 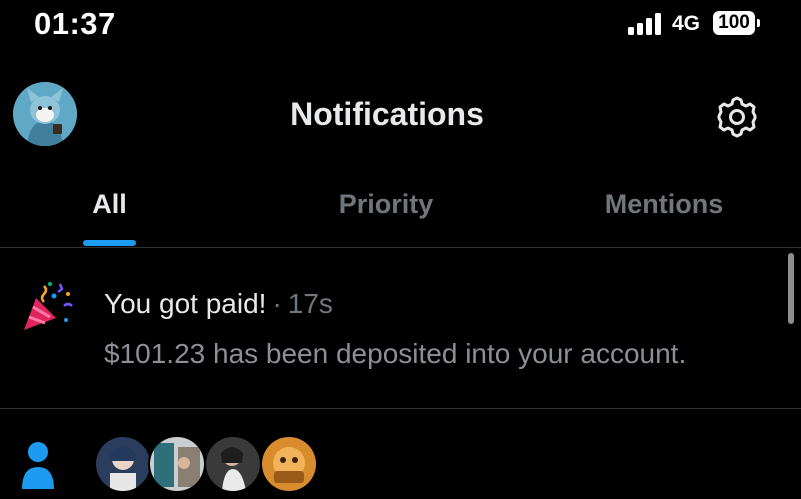 What do you see at coordinates (386, 204) in the screenshot?
I see `tab-label: Priority` at bounding box center [386, 204].